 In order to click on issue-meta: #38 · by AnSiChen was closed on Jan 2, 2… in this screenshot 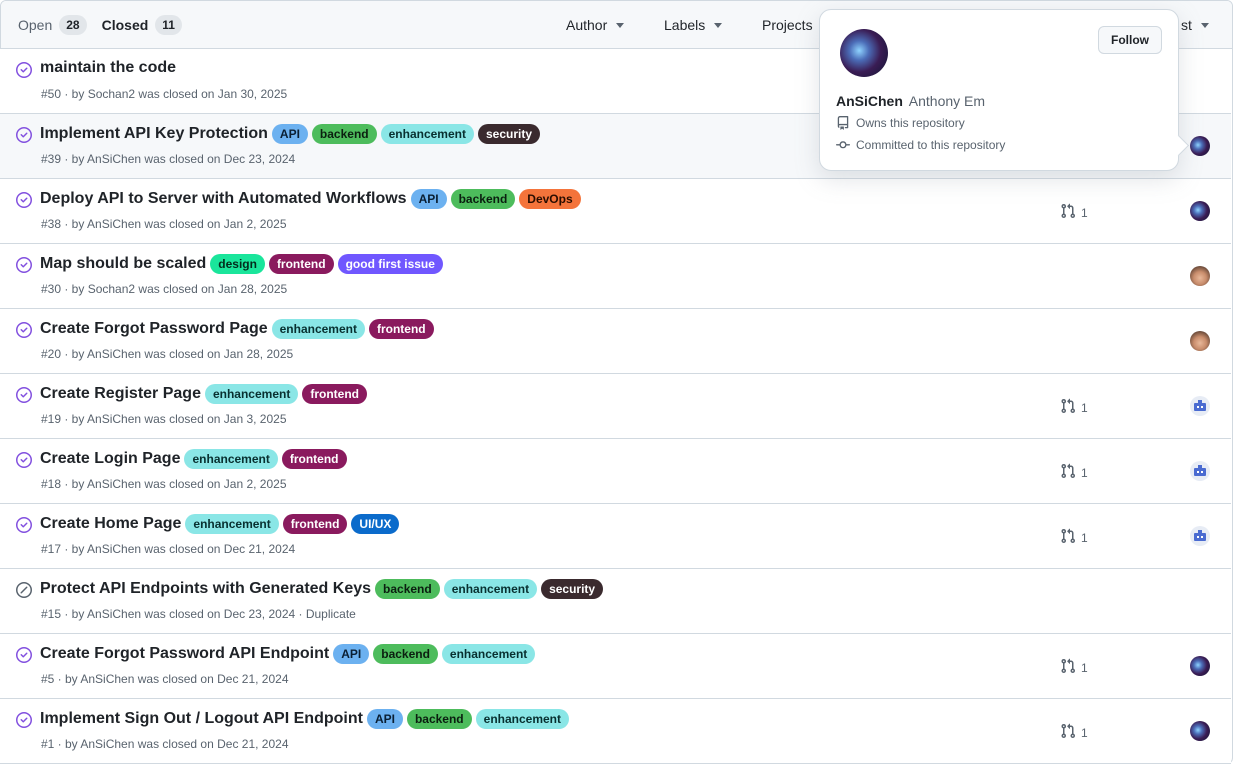, I will do `click(164, 224)`.